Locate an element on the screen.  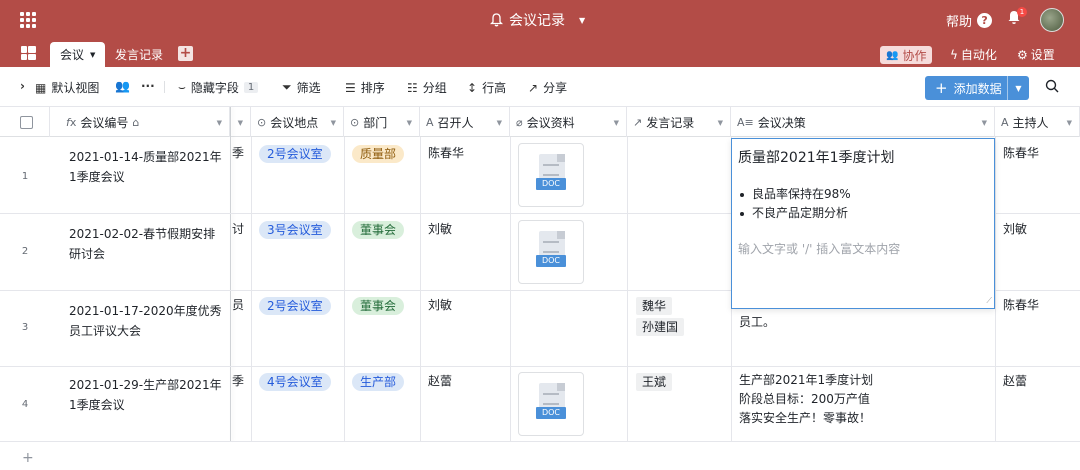
editor-heading: 质量部2021年1季度计划 is located at coordinates (816, 157).